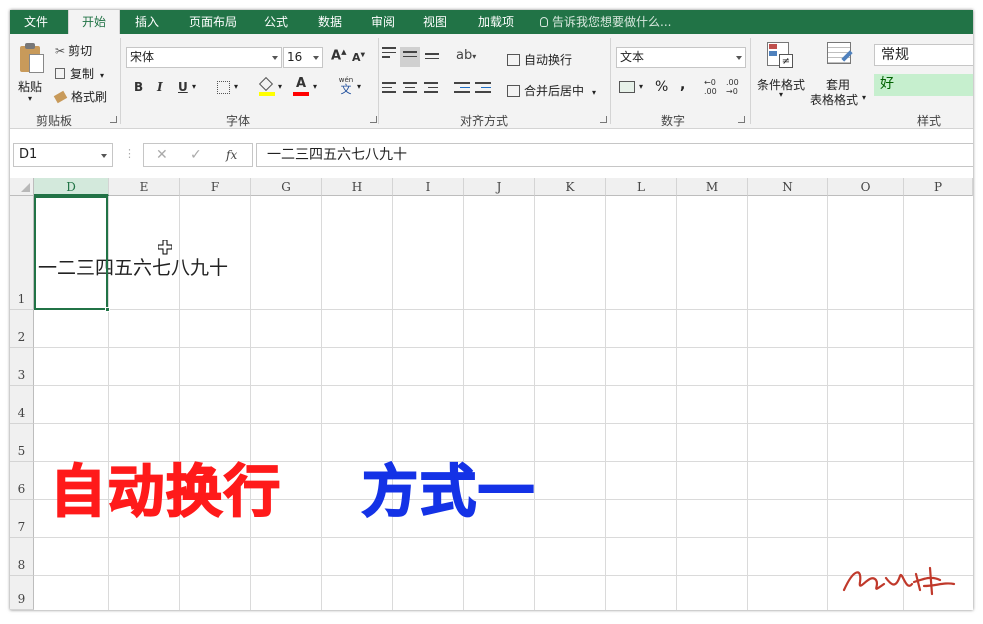  I want to click on row-header-5: 5, so click(22, 443).